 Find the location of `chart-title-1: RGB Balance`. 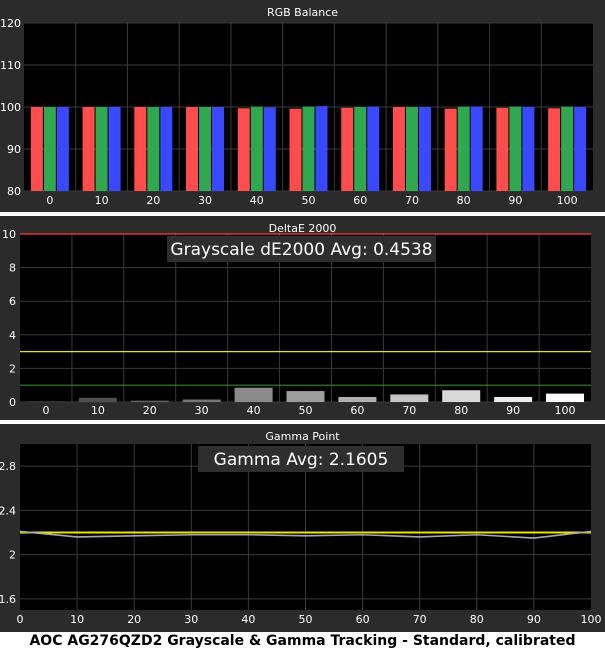

chart-title-1: RGB Balance is located at coordinates (302, 12).